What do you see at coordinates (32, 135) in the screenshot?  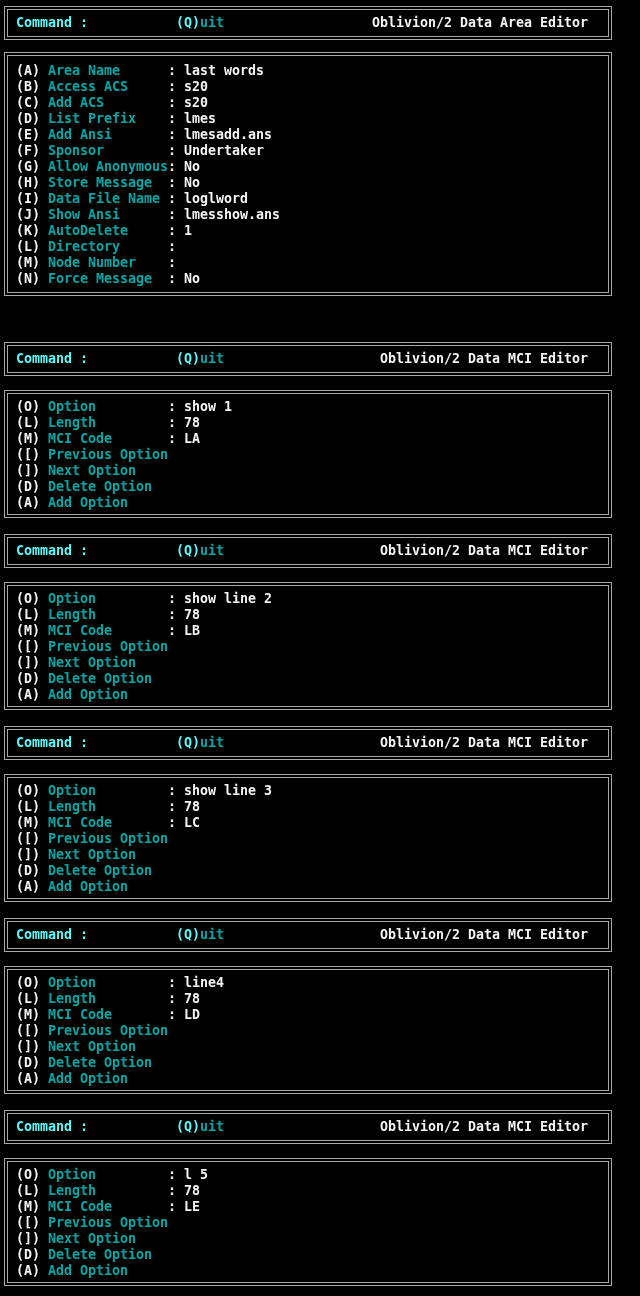 I see `hotkey: (E)` at bounding box center [32, 135].